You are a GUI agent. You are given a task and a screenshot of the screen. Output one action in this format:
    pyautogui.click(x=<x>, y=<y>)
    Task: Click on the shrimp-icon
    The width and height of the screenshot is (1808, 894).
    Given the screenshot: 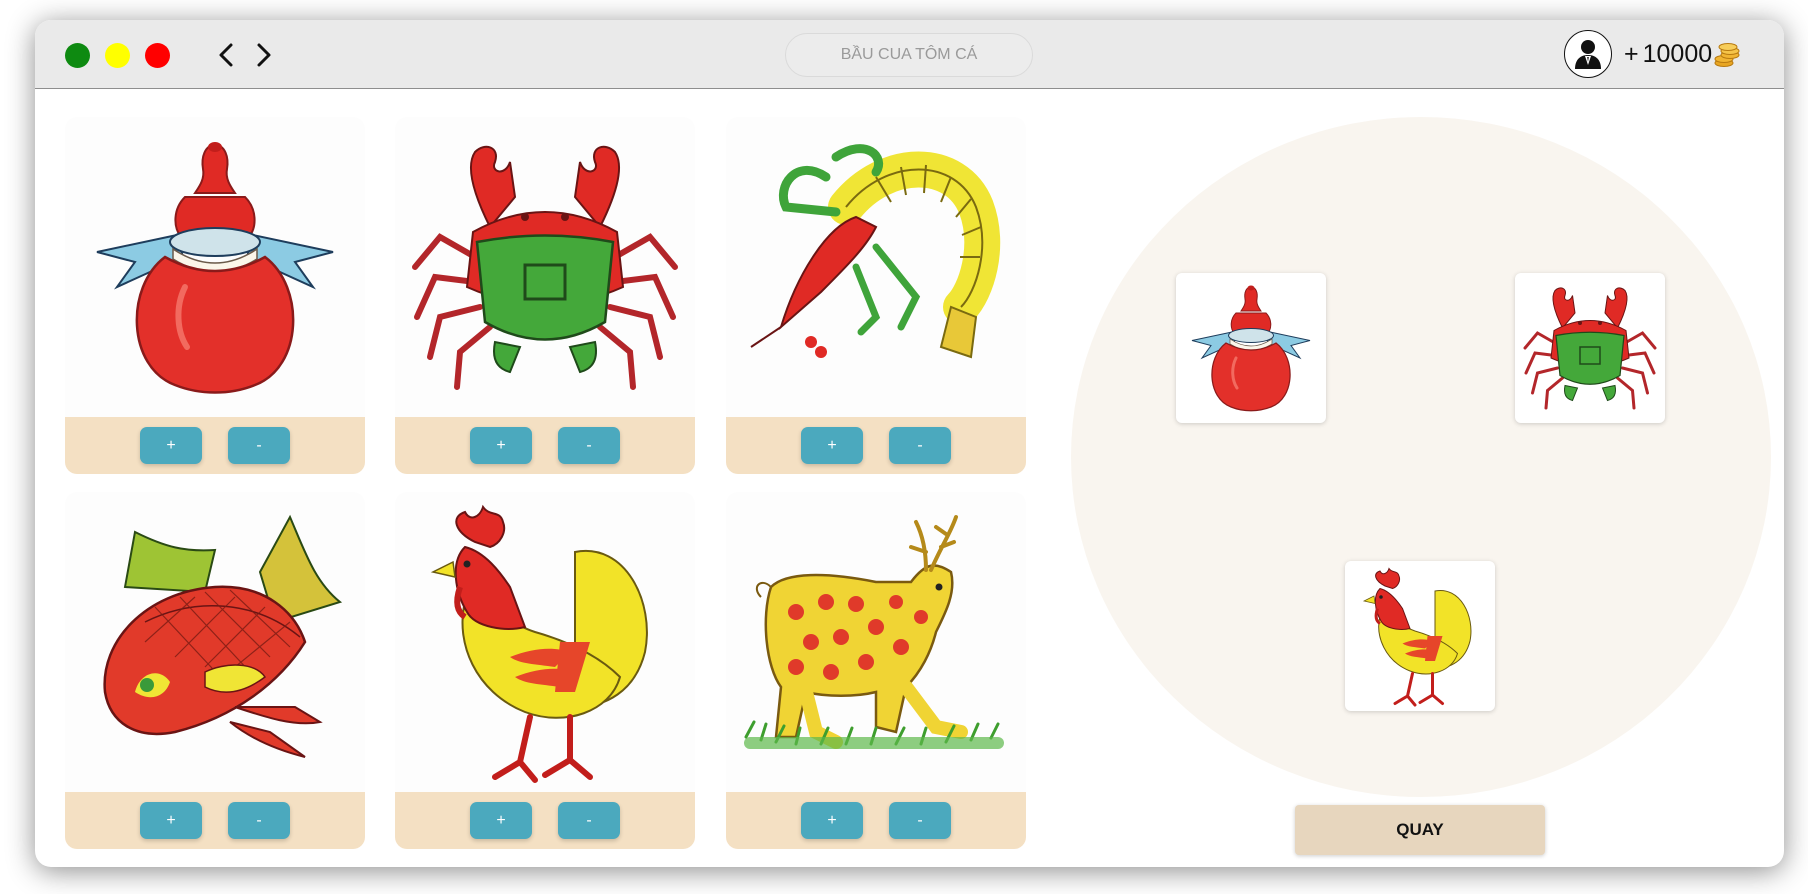 What is the action you would take?
    pyautogui.click(x=876, y=267)
    